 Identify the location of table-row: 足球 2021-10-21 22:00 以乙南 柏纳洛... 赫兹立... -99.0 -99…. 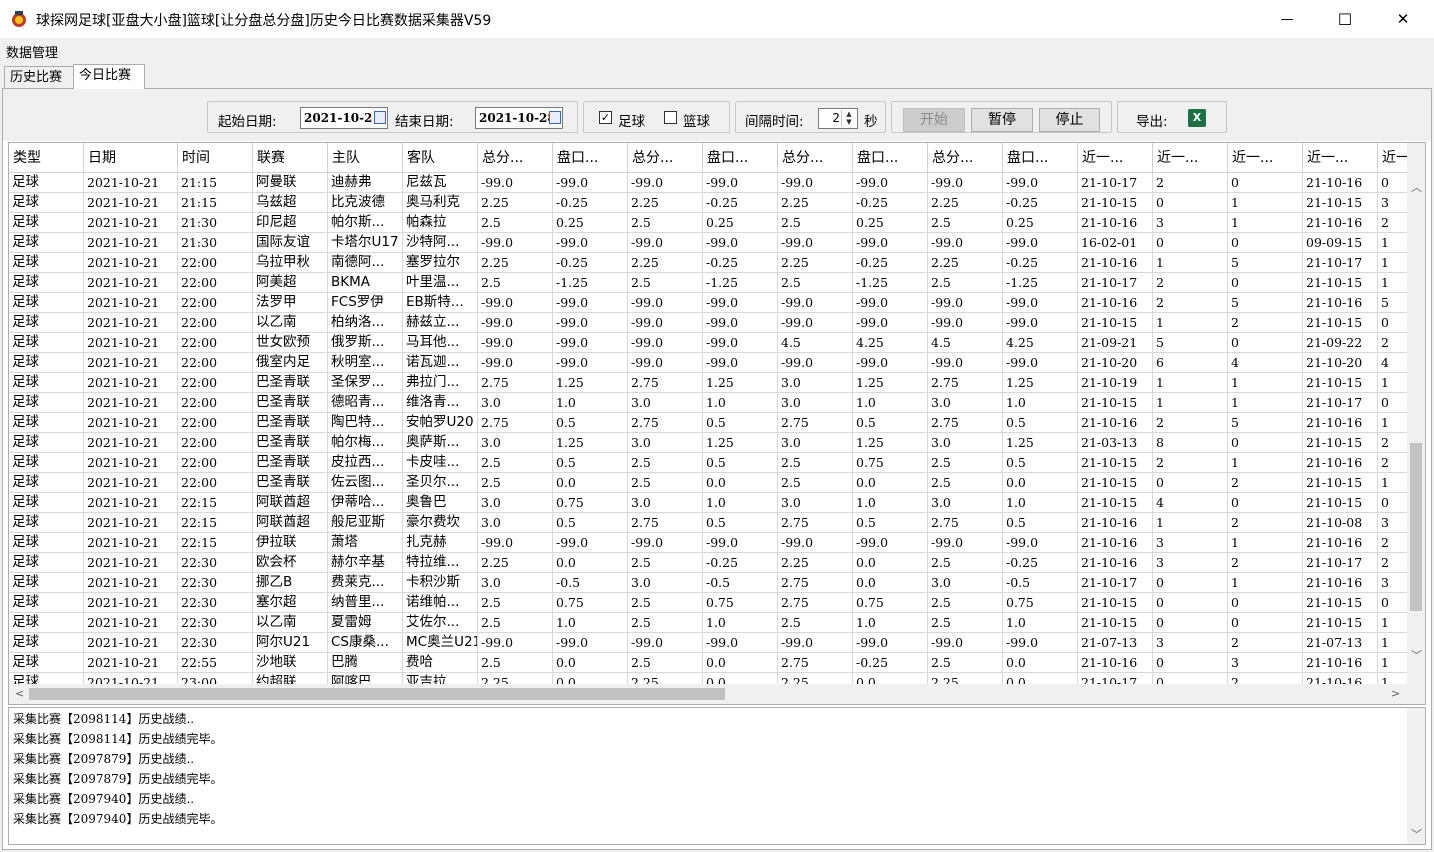
(708, 323).